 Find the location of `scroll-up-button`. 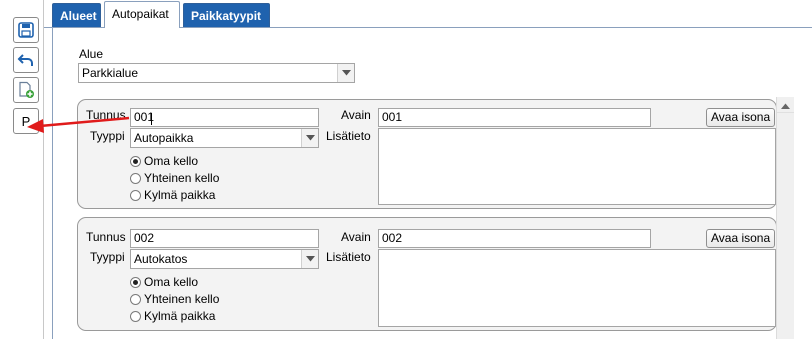

scroll-up-button is located at coordinates (785, 105).